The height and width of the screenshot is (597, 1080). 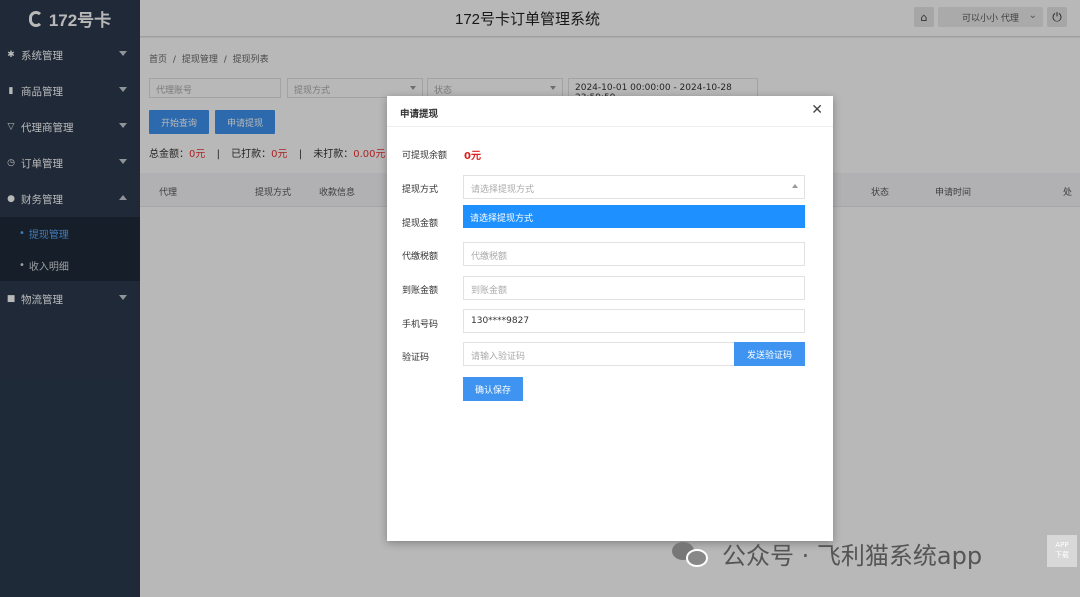 I want to click on watermark: 公众号 · 飞利猫系统app, so click(x=827, y=553).